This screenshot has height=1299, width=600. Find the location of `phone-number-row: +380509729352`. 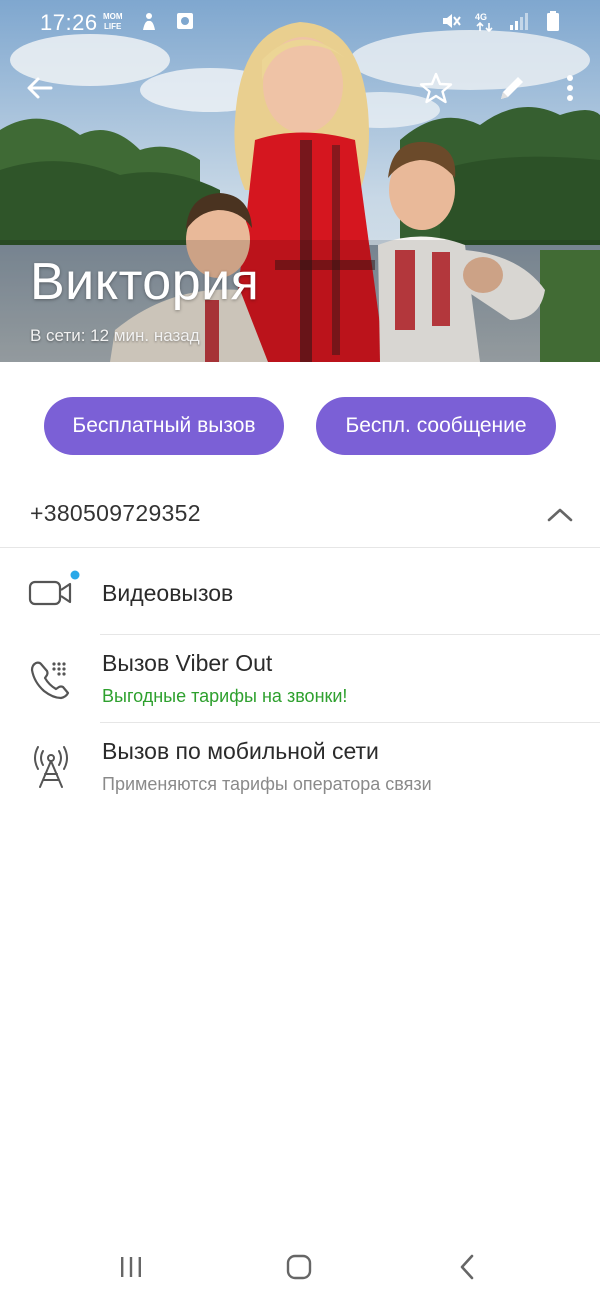

phone-number-row: +380509729352 is located at coordinates (300, 517).